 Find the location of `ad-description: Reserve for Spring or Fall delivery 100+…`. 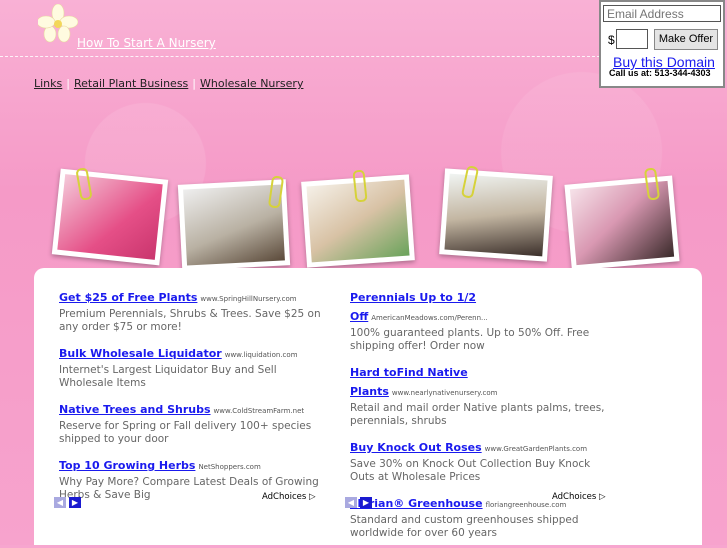

ad-description: Reserve for Spring or Fall delivery 100+… is located at coordinates (185, 432).